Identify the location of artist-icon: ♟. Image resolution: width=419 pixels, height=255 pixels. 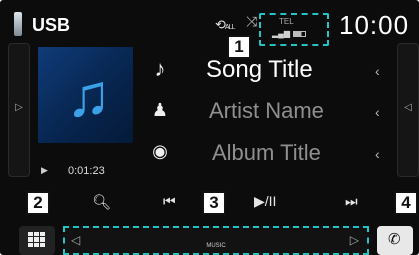
(160, 110).